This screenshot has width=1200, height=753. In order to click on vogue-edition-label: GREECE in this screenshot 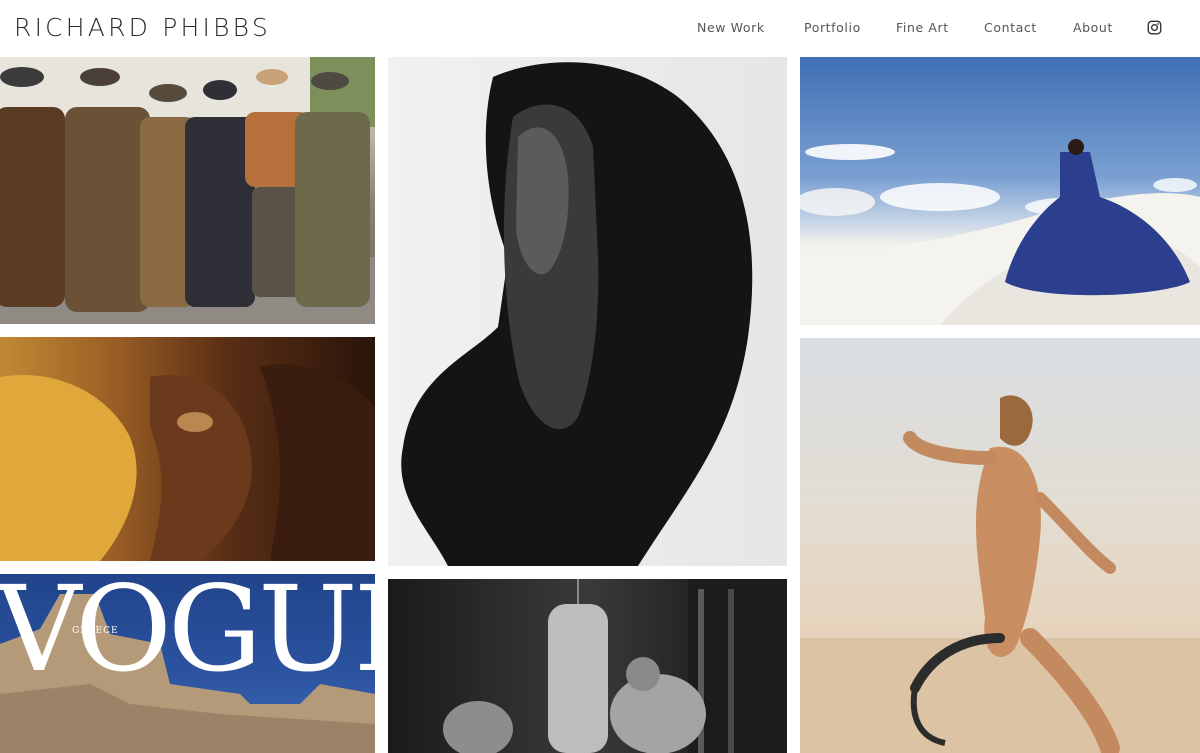, I will do `click(95, 631)`.